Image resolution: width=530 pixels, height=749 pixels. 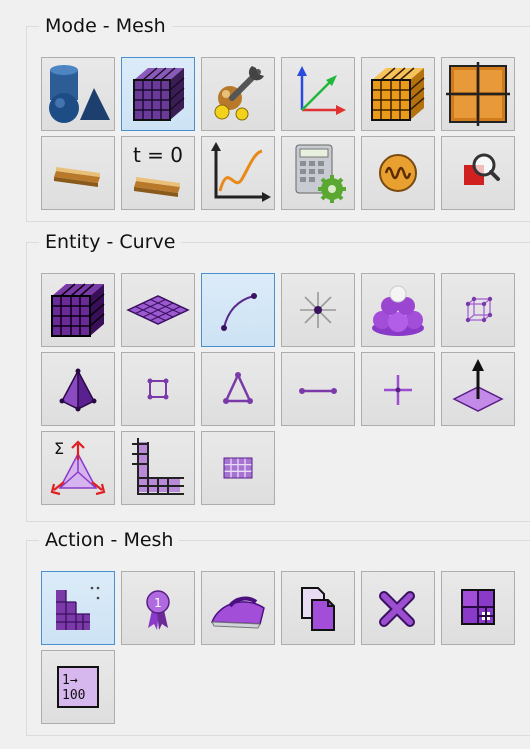 I want to click on vibration-button, so click(x=398, y=173).